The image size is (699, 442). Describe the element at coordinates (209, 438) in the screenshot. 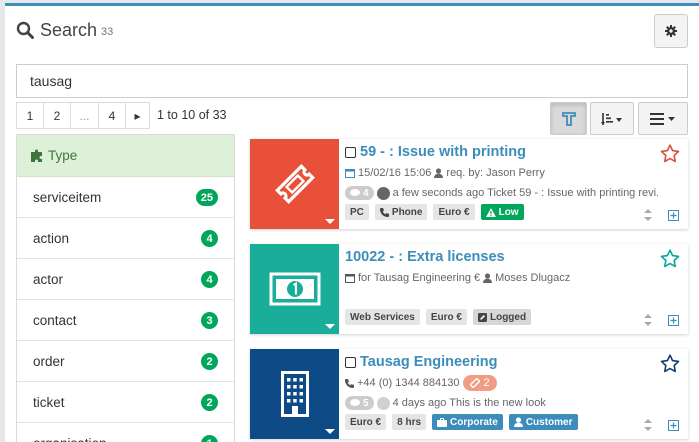

I see `facet-item-count: 1` at that location.